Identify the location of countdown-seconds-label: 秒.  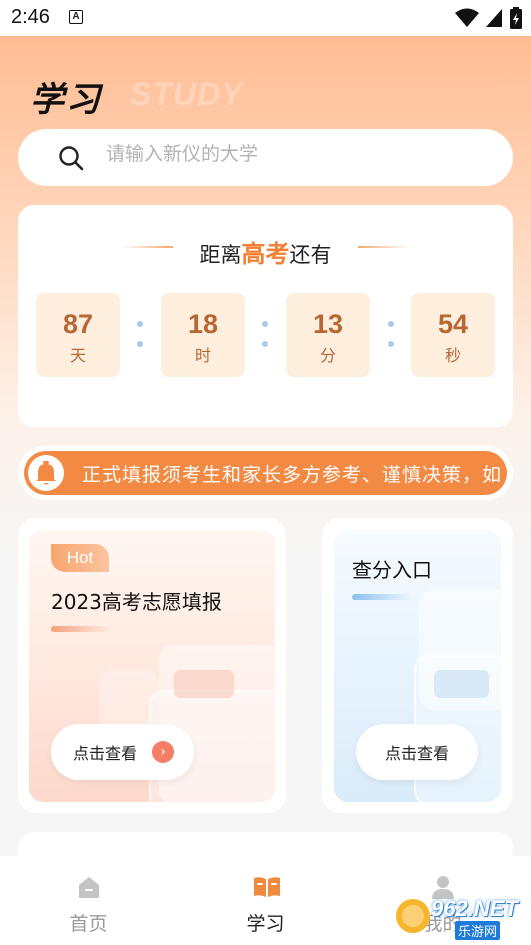
(452, 355).